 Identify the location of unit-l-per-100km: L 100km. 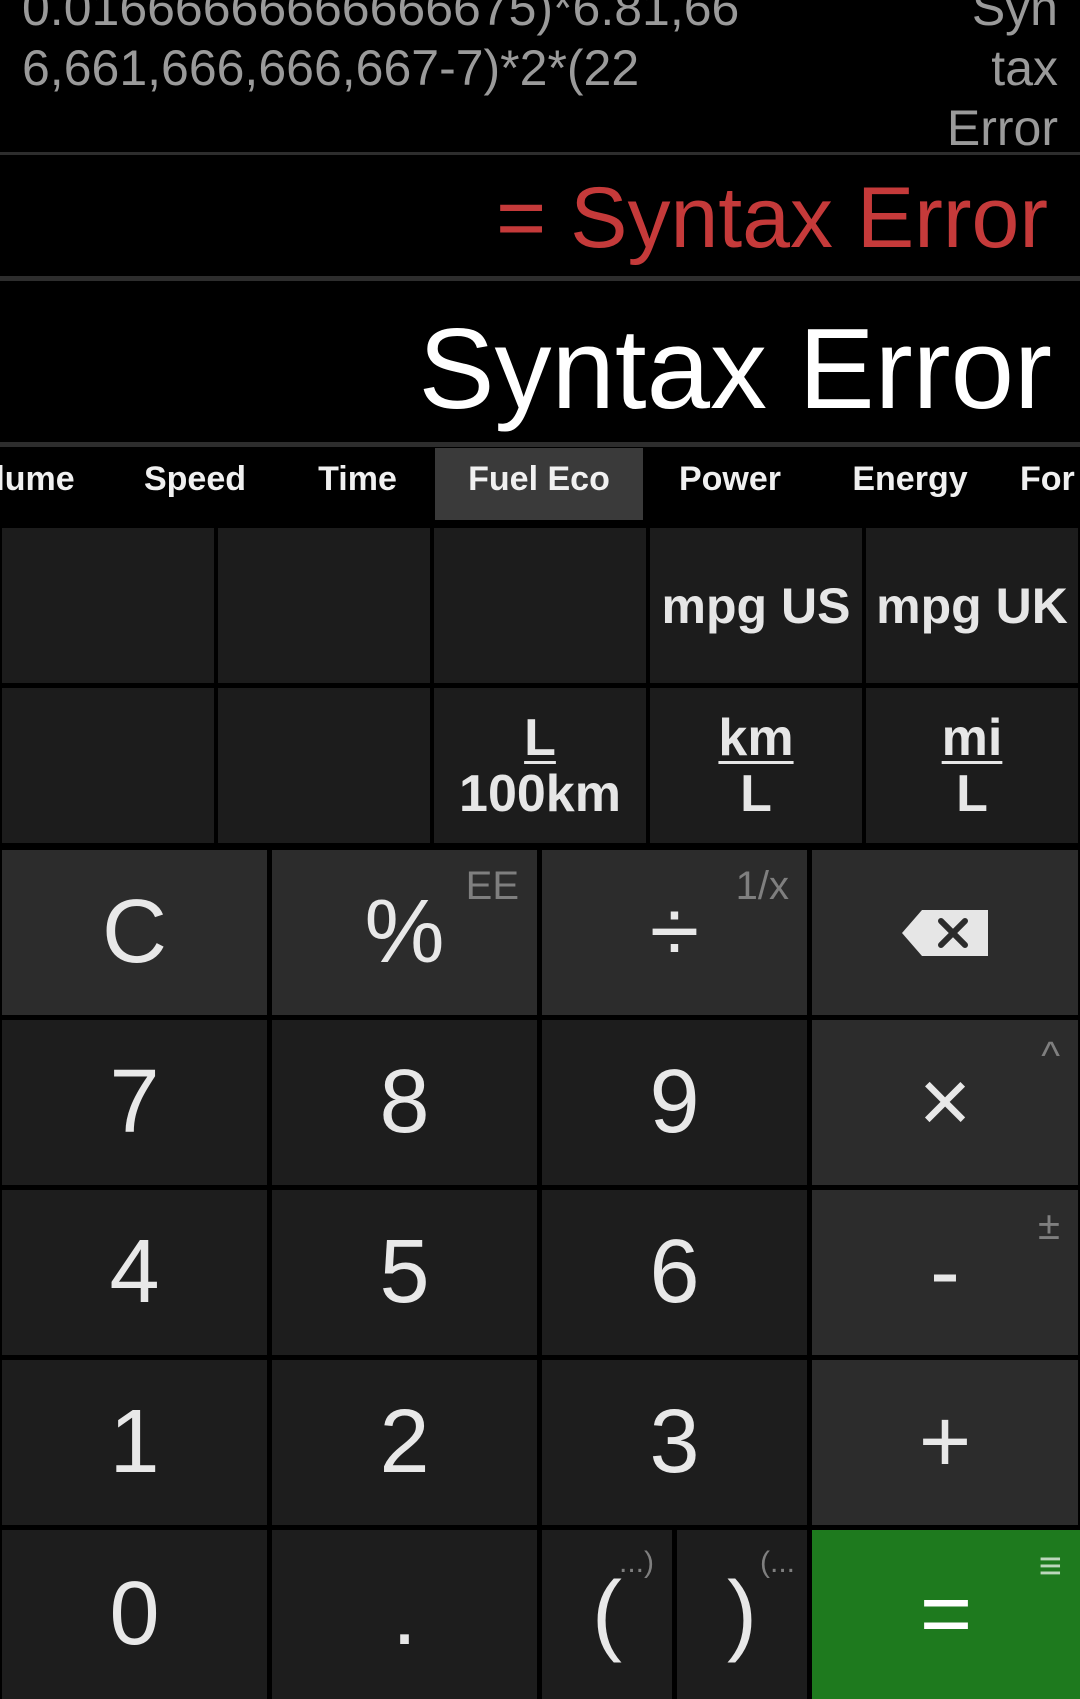
(540, 765).